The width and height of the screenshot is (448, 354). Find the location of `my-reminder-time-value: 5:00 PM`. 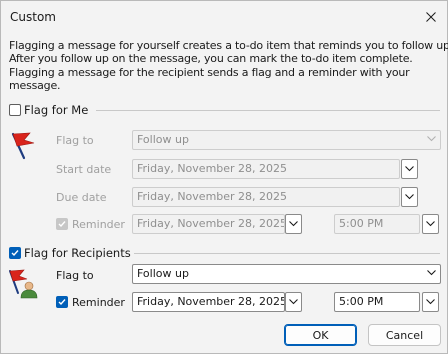

my-reminder-time-value: 5:00 PM is located at coordinates (361, 223).